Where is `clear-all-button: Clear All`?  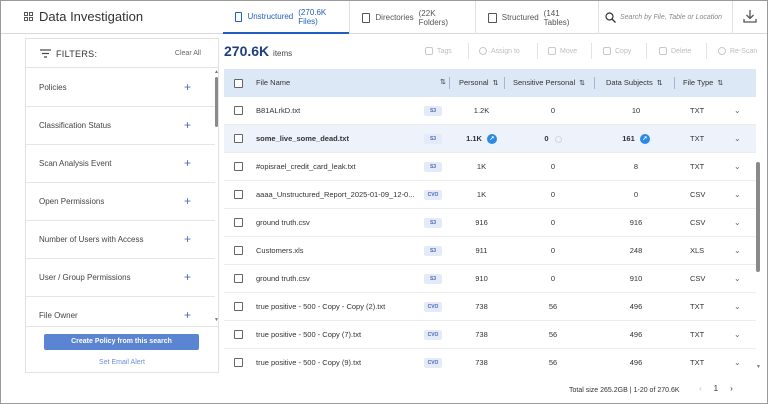 clear-all-button: Clear All is located at coordinates (188, 53).